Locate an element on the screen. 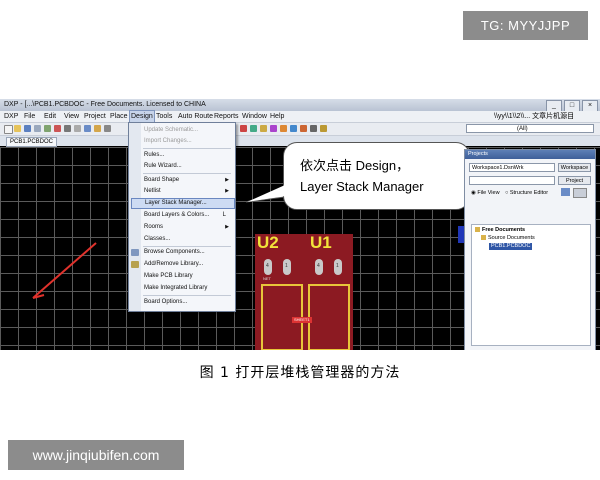  cut-icon is located at coordinates (57, 128).